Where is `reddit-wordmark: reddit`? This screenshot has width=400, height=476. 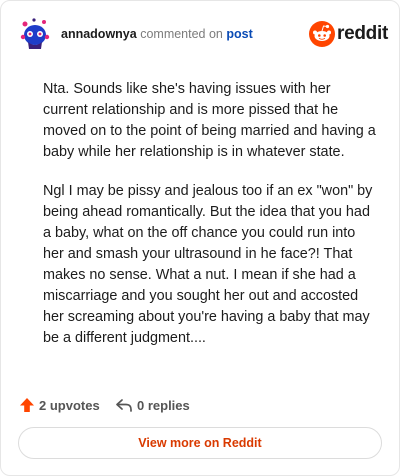 reddit-wordmark: reddit is located at coordinates (362, 33).